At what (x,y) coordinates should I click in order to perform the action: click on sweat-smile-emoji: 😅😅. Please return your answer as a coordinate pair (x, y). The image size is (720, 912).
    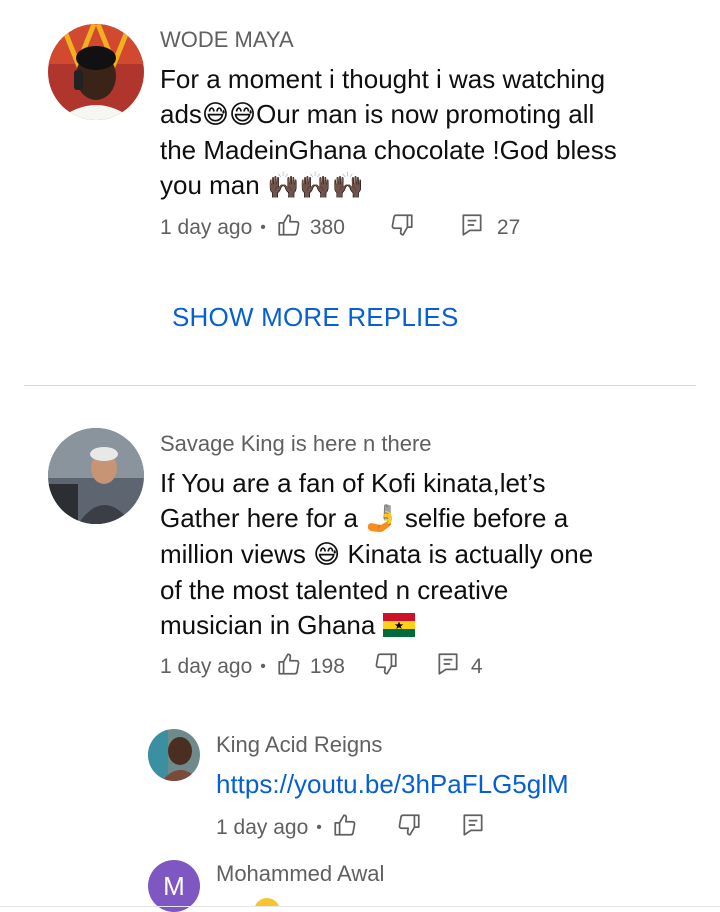
    Looking at the image, I should click on (229, 115).